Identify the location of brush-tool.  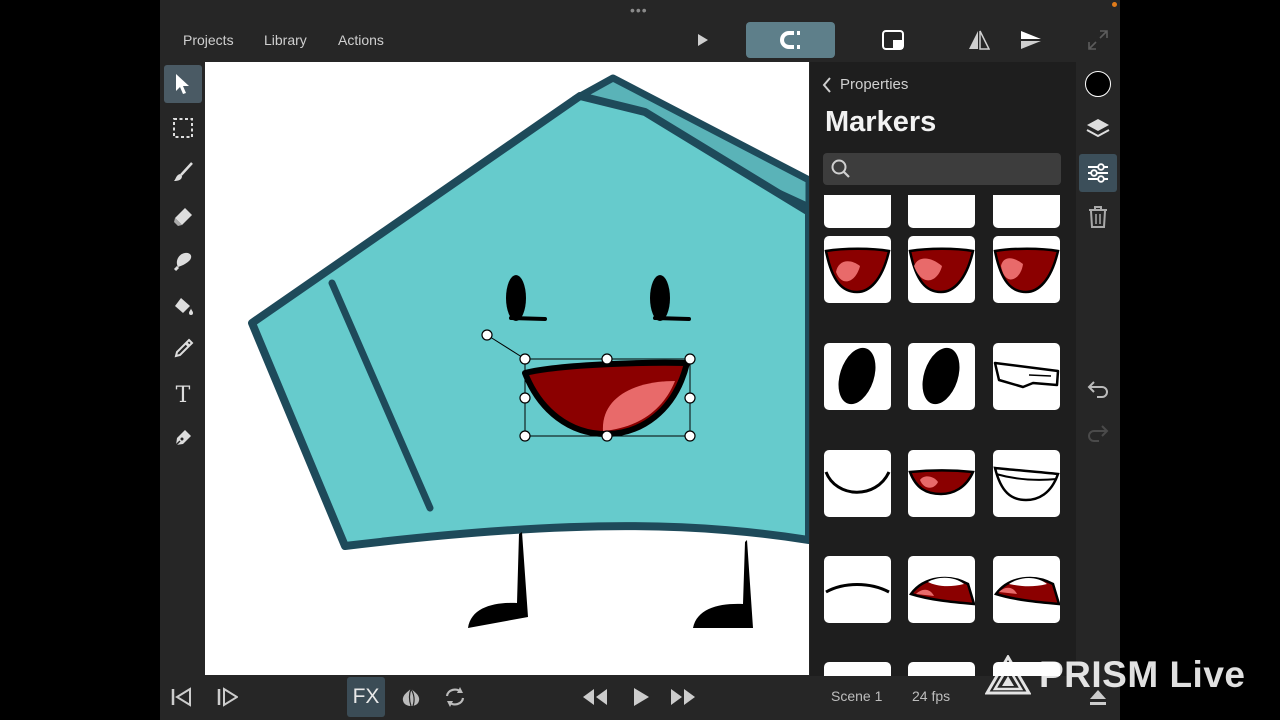
(183, 172).